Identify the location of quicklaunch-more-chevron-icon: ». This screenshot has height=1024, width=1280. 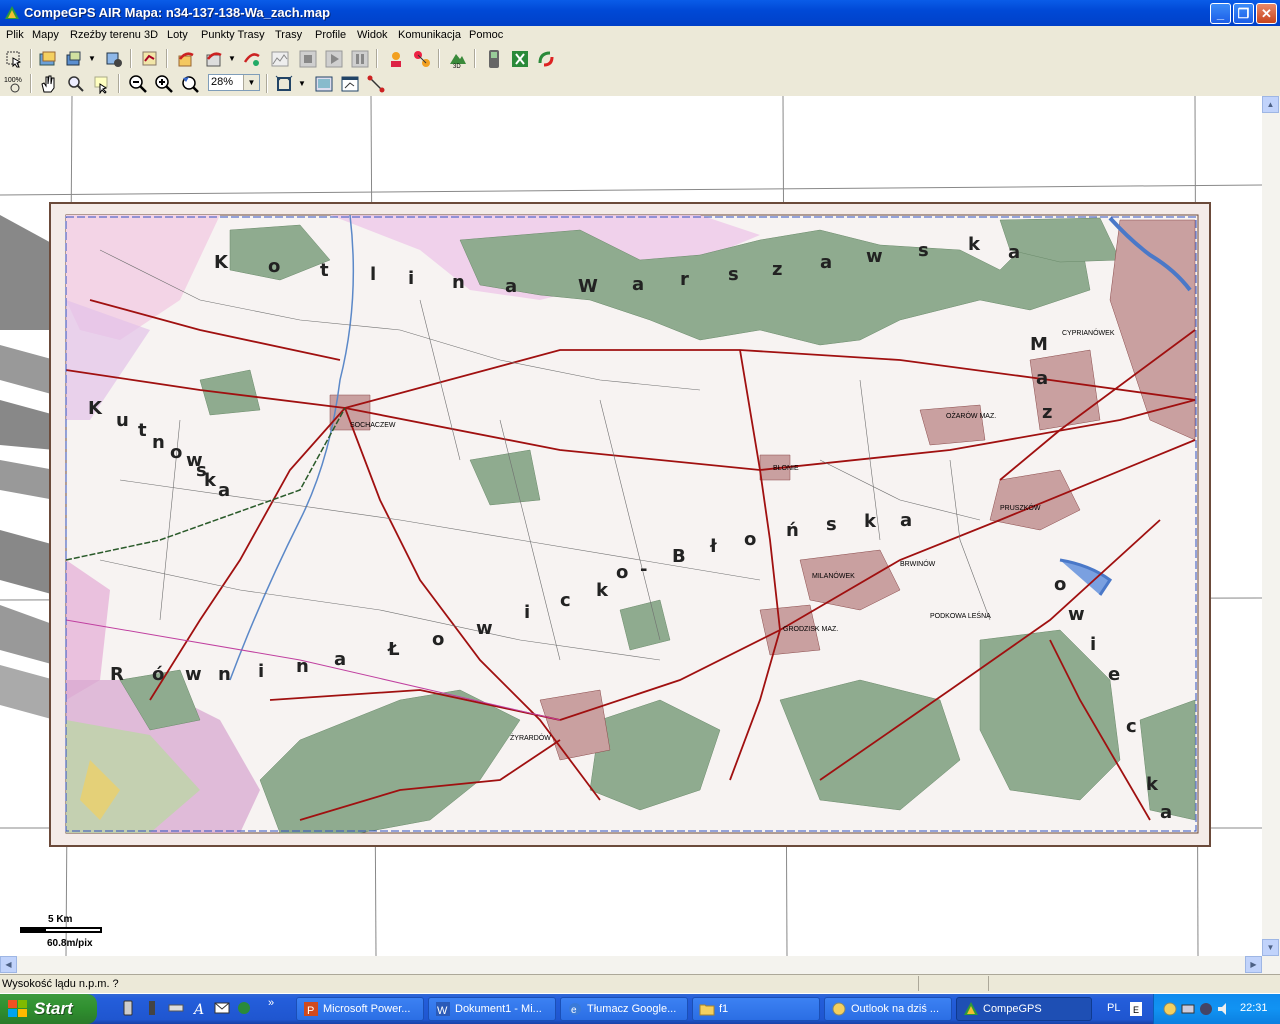
(271, 1003).